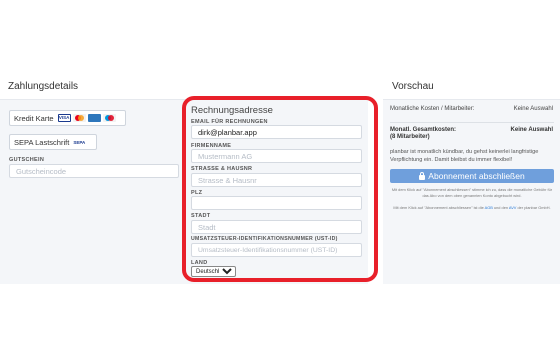 This screenshot has height=360, width=560. I want to click on company-field: Mustermann AG, so click(276, 156).